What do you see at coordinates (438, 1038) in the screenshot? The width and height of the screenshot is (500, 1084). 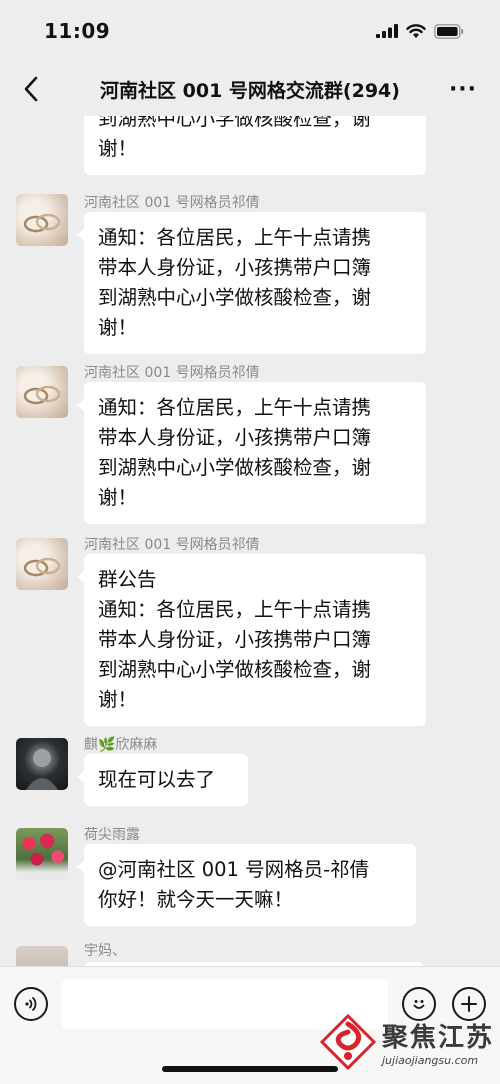 I see `watermark-title: 聚焦江苏` at bounding box center [438, 1038].